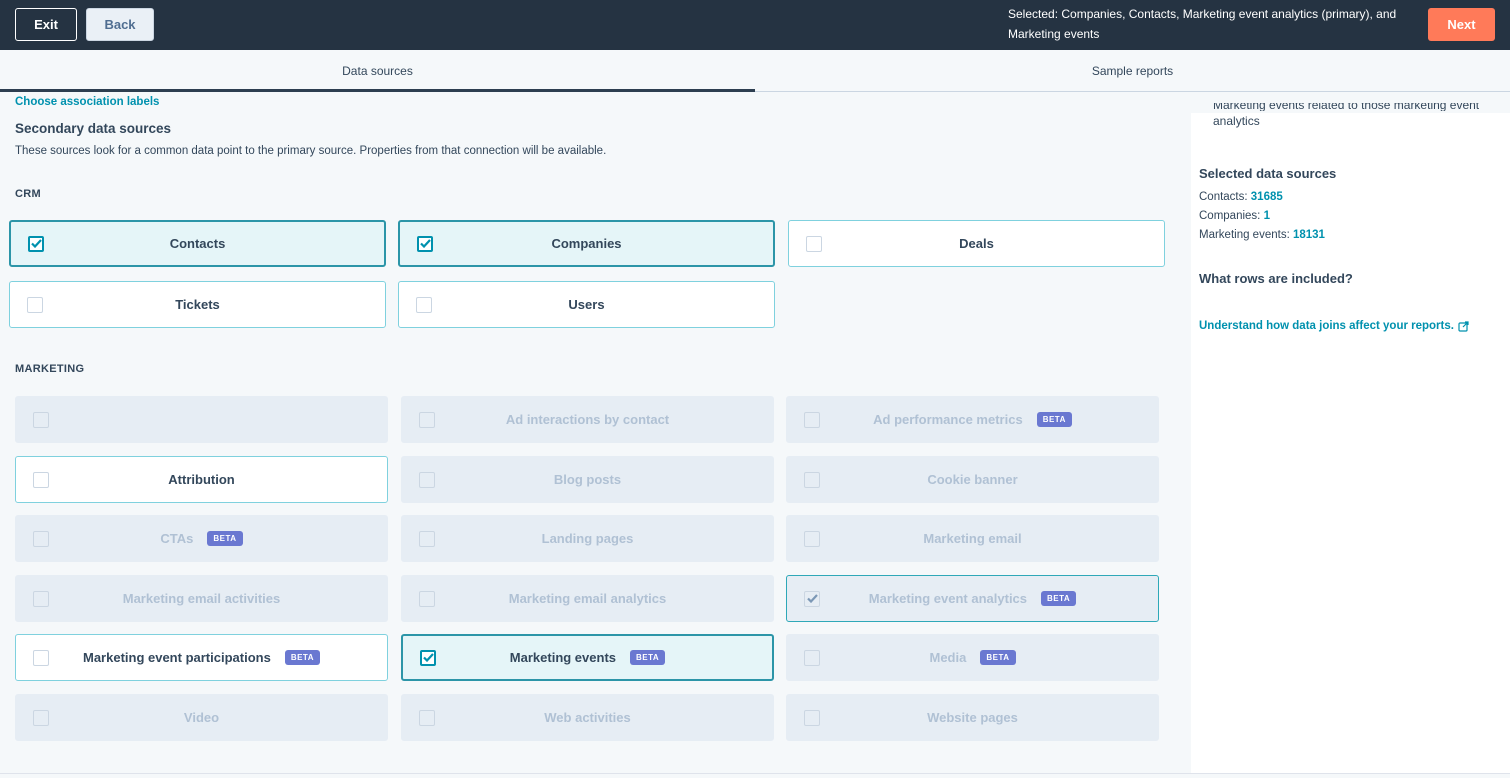  What do you see at coordinates (50, 369) in the screenshot?
I see `marketing-group-label: MARKETING` at bounding box center [50, 369].